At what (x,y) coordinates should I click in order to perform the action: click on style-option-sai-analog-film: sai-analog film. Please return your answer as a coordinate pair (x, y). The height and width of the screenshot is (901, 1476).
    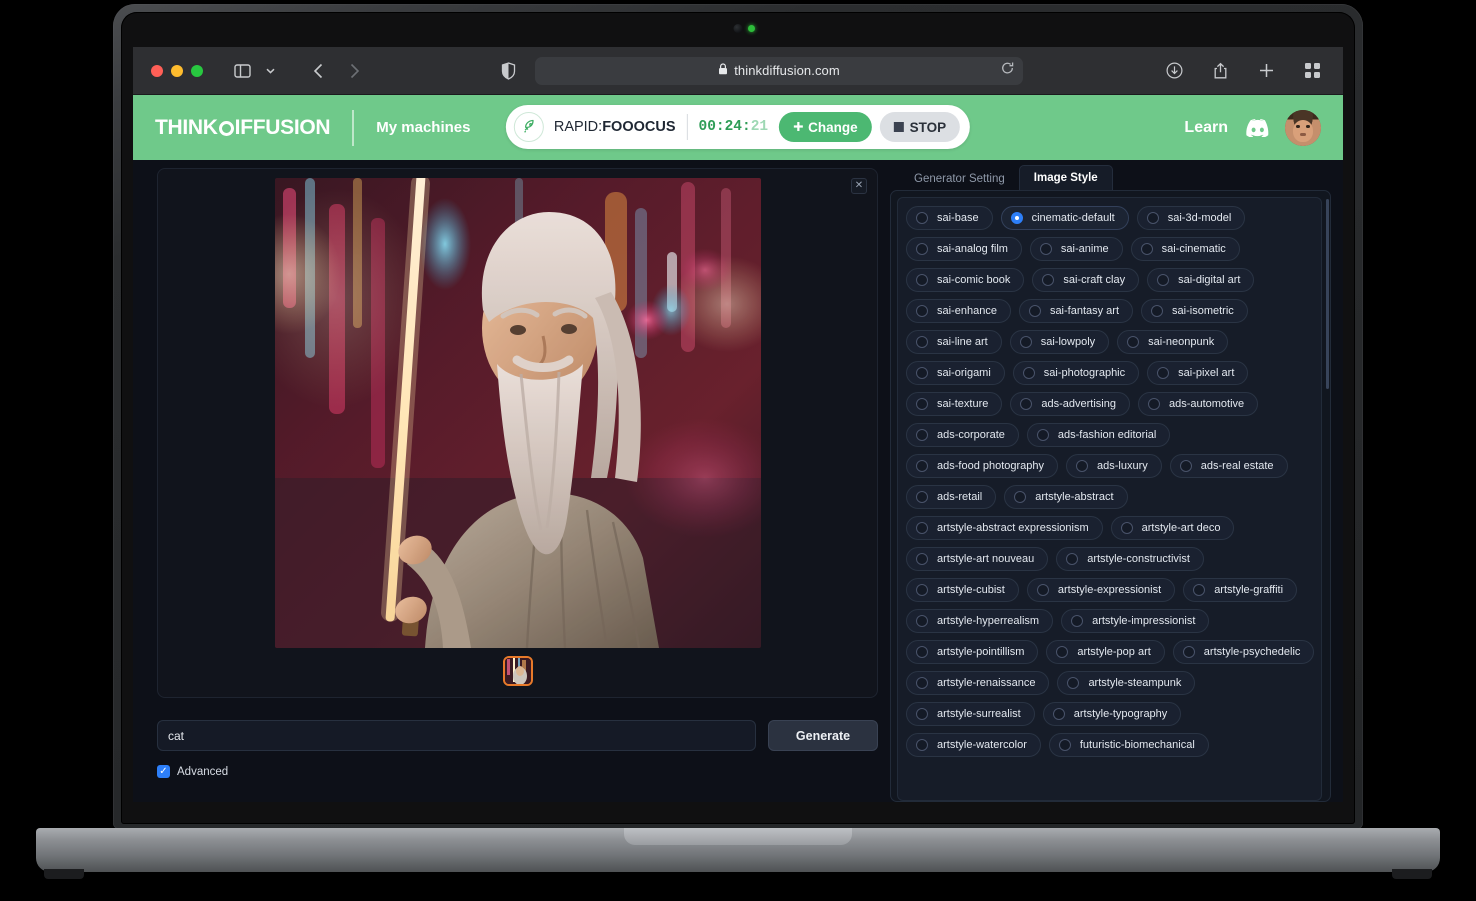
    Looking at the image, I should click on (964, 249).